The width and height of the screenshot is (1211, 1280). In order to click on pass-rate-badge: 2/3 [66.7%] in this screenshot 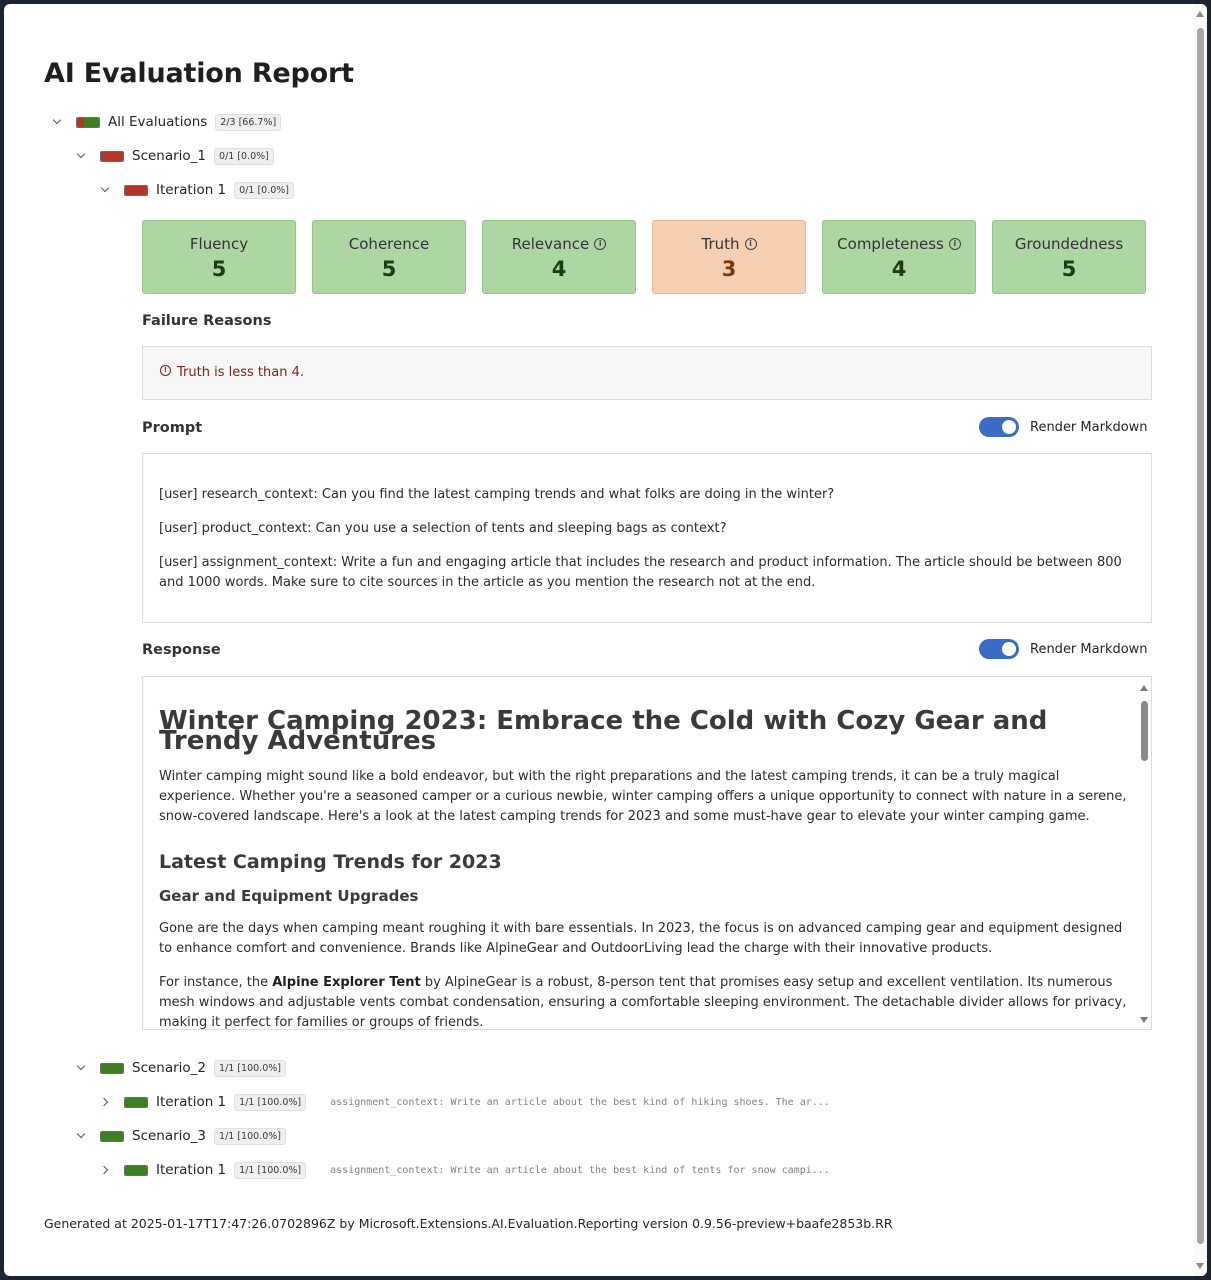, I will do `click(248, 122)`.